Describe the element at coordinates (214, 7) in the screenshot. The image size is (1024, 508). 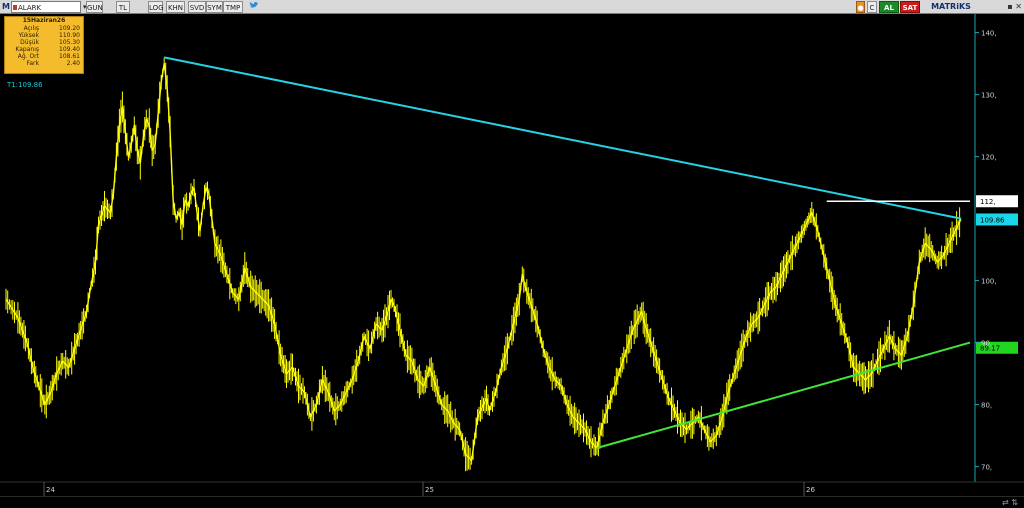
I see `sym-button: SYM` at that location.